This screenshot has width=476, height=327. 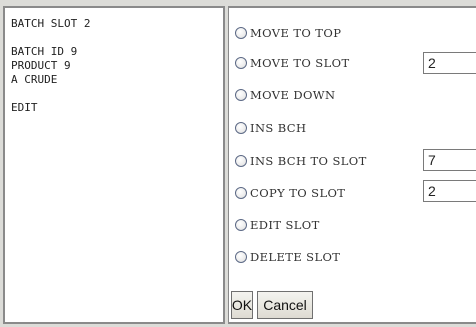 I want to click on option-delete-slot: DELETE SLOT, so click(x=287, y=257).